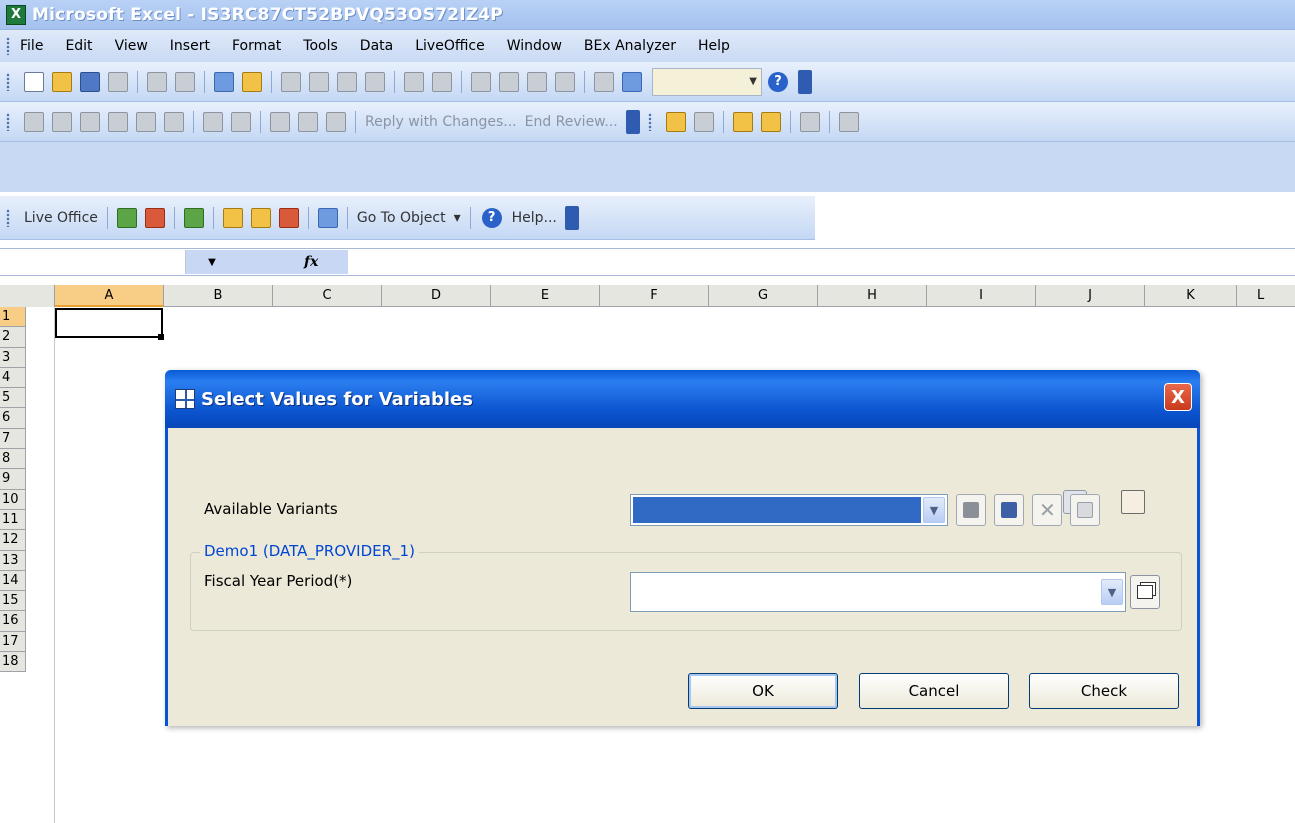  I want to click on save-variant-as-button, so click(1009, 510).